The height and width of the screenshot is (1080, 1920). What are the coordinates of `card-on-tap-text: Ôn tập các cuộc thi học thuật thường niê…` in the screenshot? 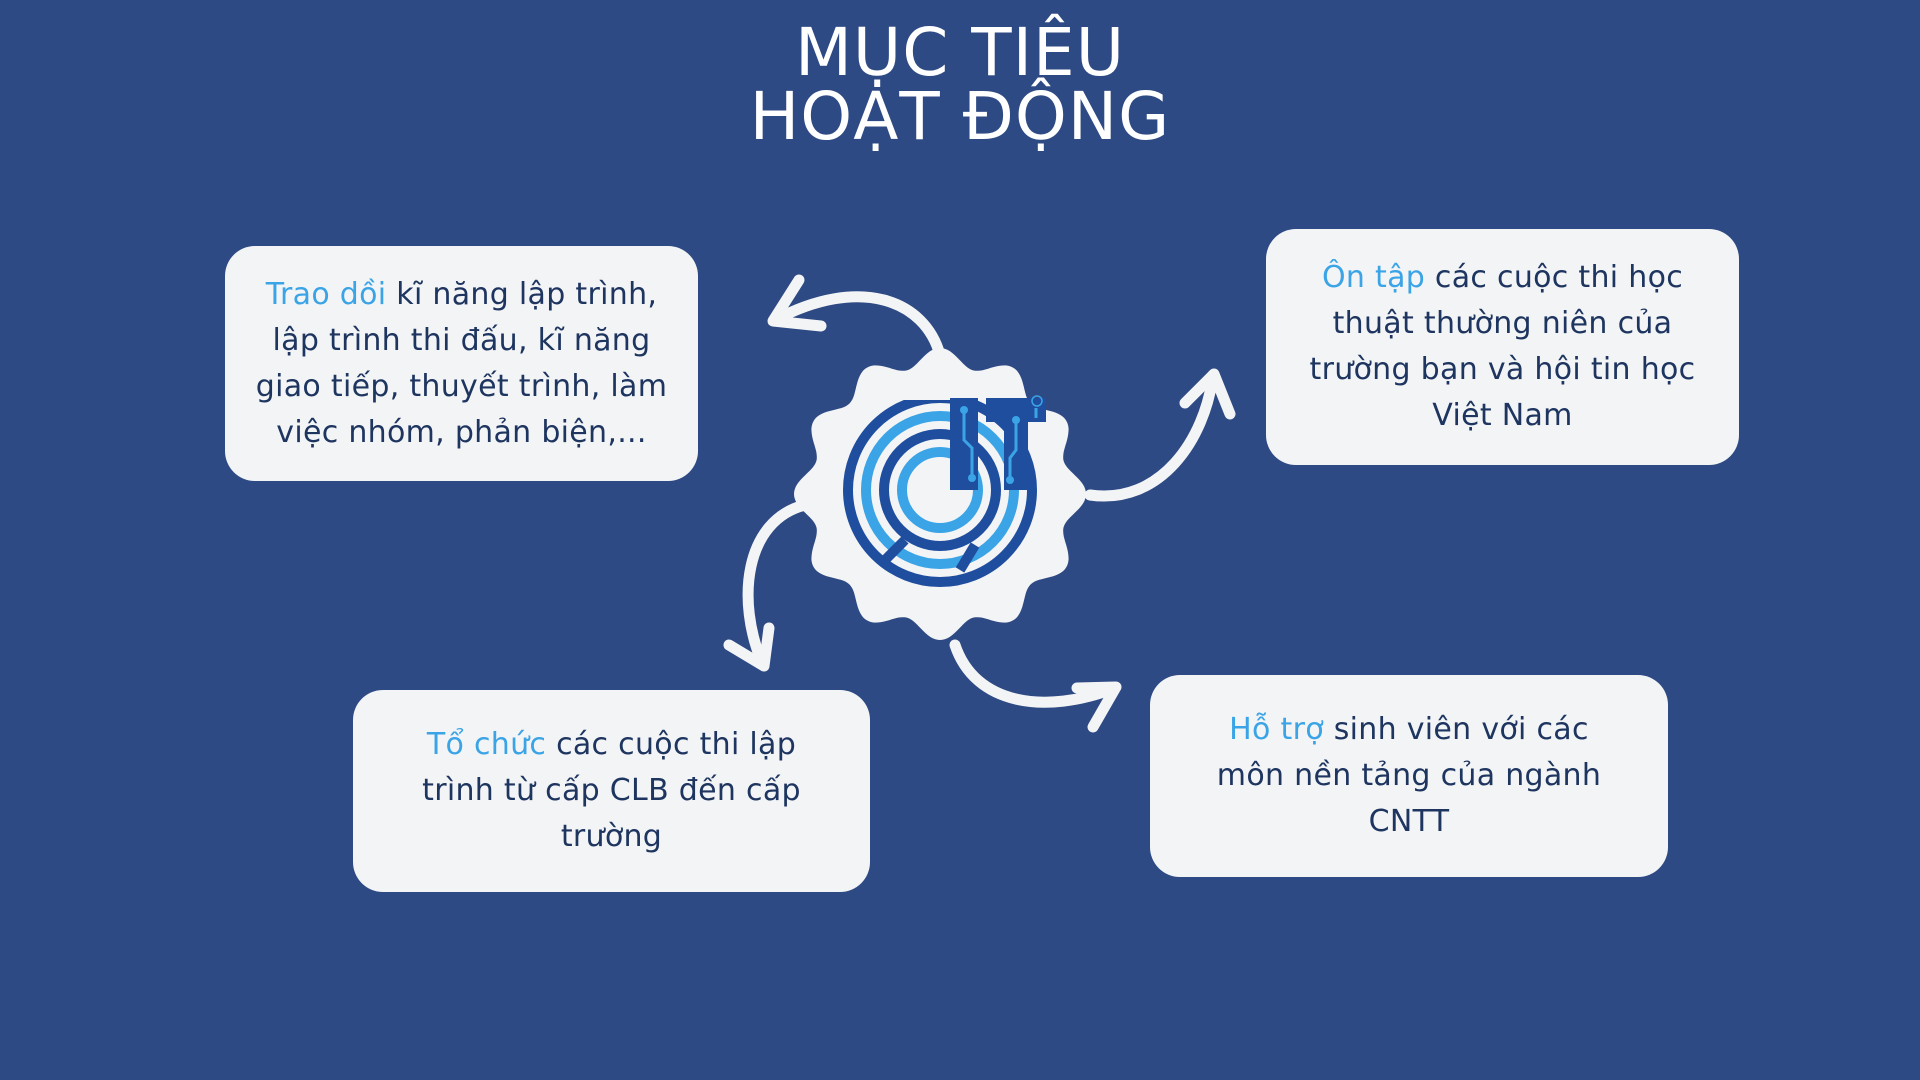 It's located at (1503, 347).